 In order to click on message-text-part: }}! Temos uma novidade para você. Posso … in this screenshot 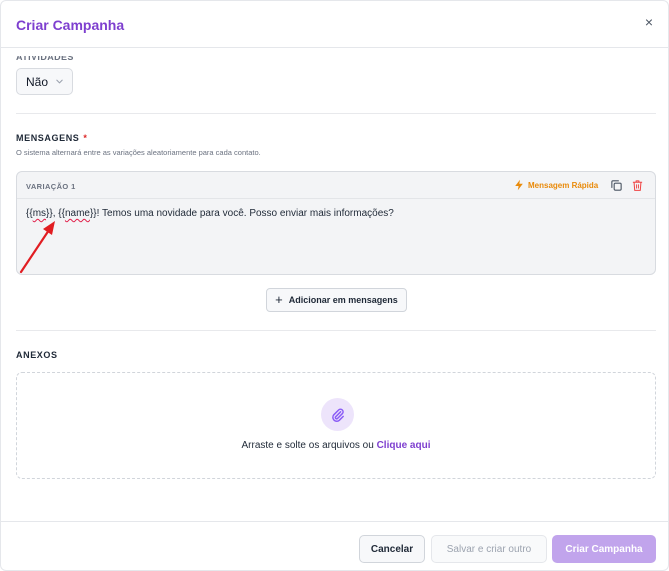, I will do `click(241, 213)`.